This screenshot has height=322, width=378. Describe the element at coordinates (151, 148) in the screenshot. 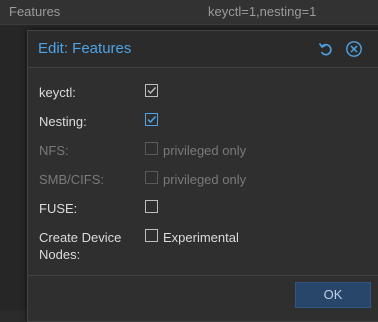

I see `nfs-checkbox` at that location.